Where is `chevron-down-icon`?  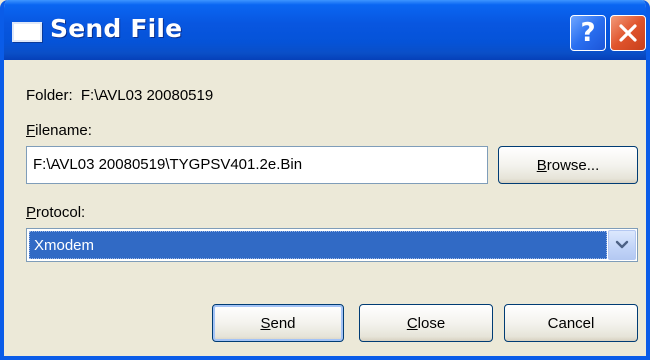 chevron-down-icon is located at coordinates (622, 244).